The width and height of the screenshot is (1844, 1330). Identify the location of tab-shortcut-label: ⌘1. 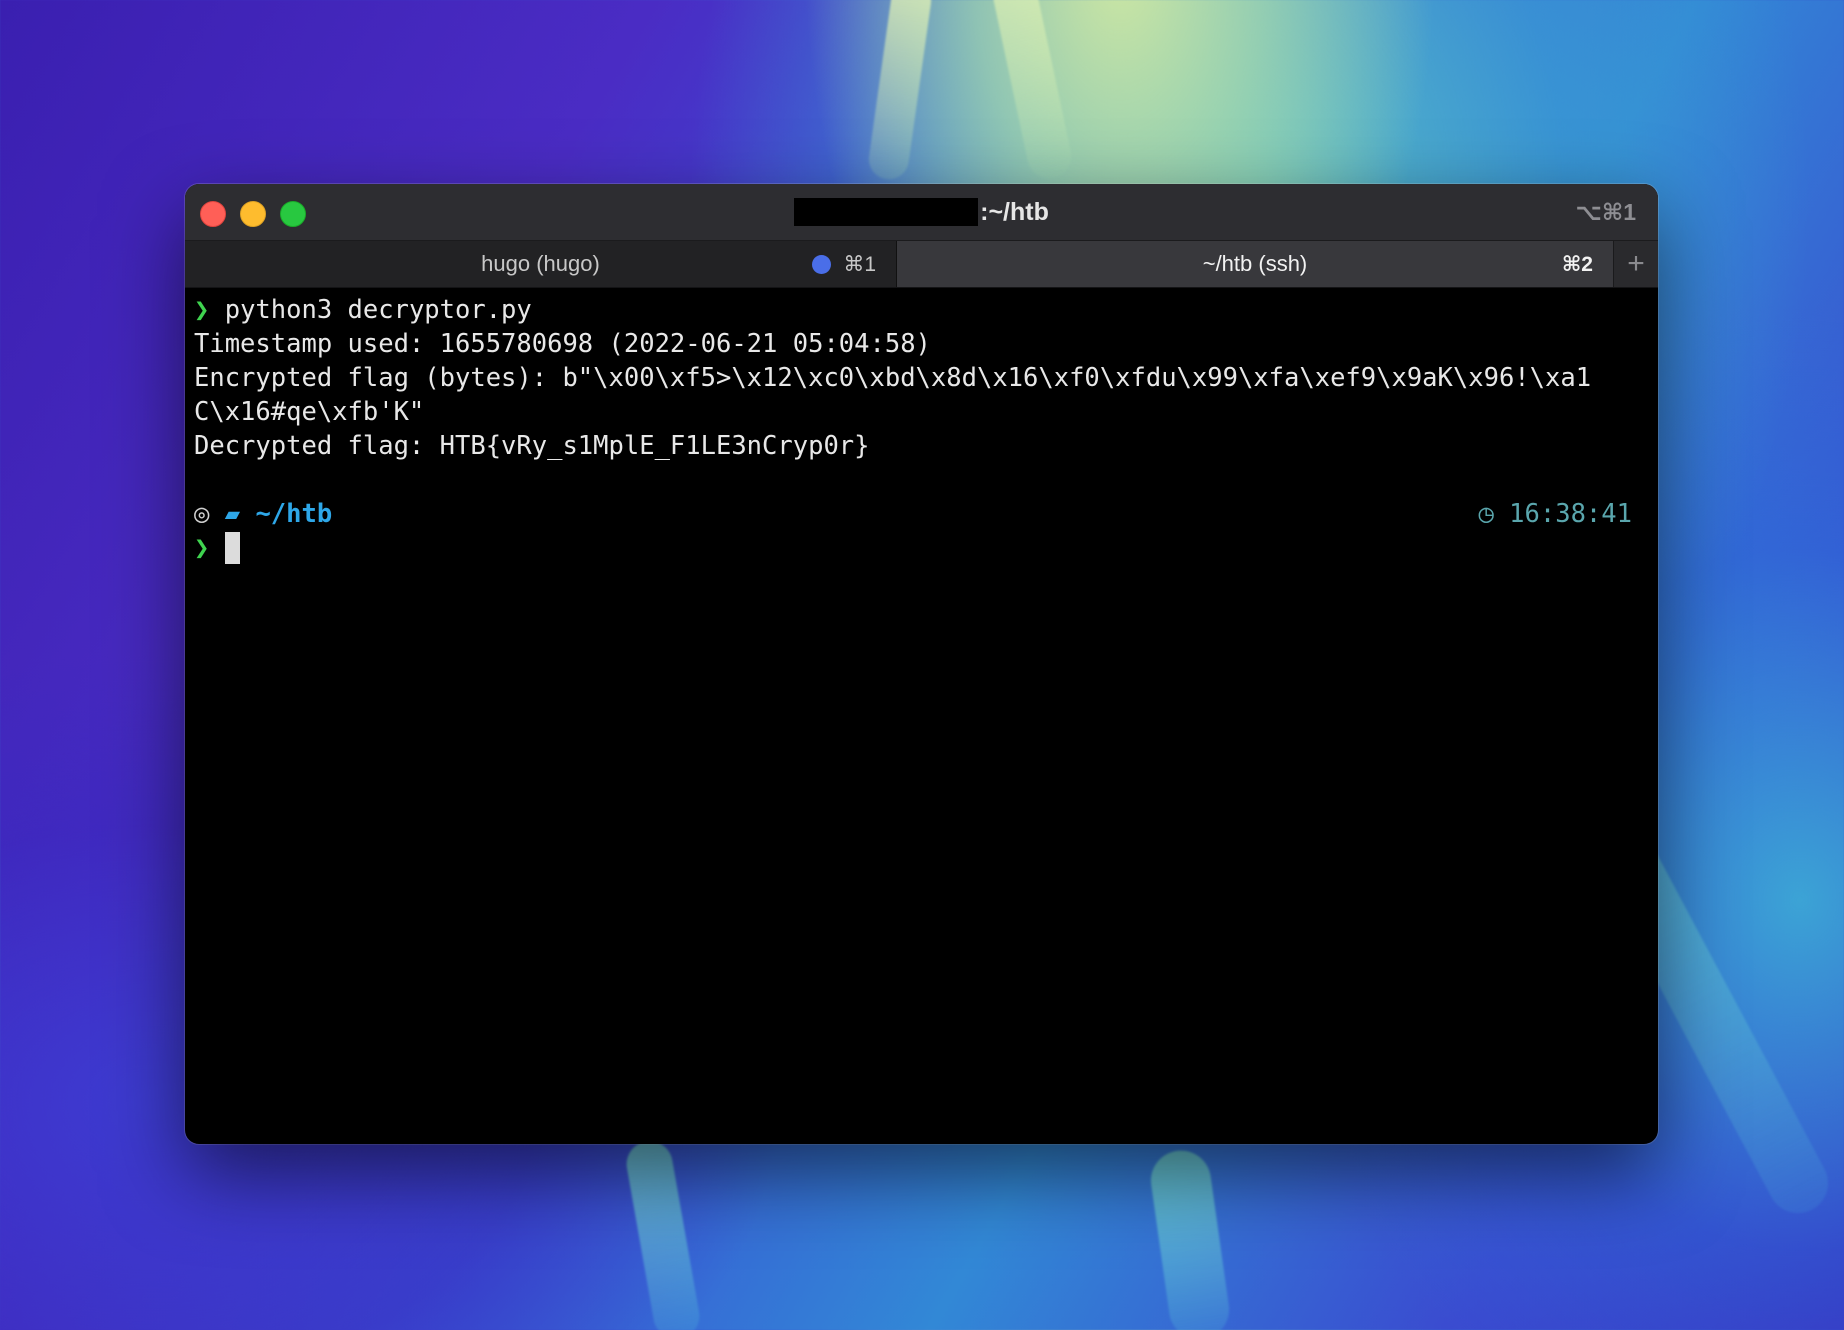
(859, 264).